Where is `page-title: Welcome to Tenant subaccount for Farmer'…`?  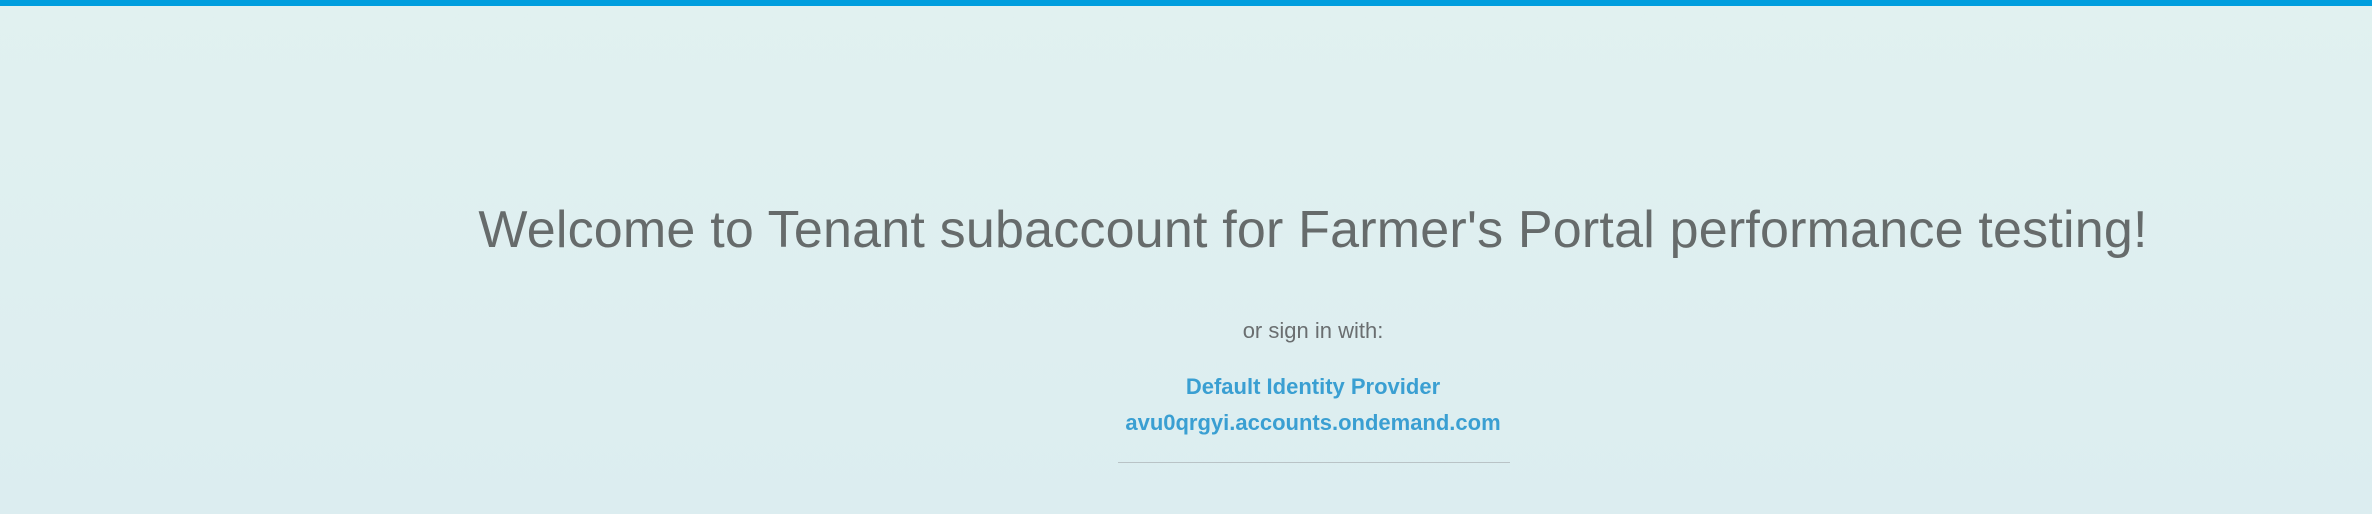
page-title: Welcome to Tenant subaccount for Farmer'… is located at coordinates (1313, 230).